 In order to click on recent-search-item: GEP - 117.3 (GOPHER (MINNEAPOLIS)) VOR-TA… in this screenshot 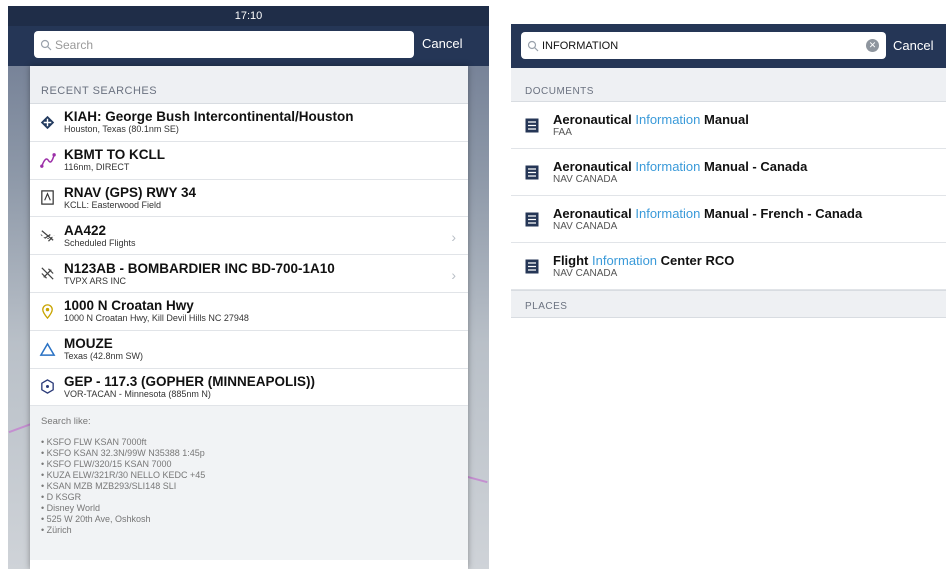, I will do `click(249, 388)`.